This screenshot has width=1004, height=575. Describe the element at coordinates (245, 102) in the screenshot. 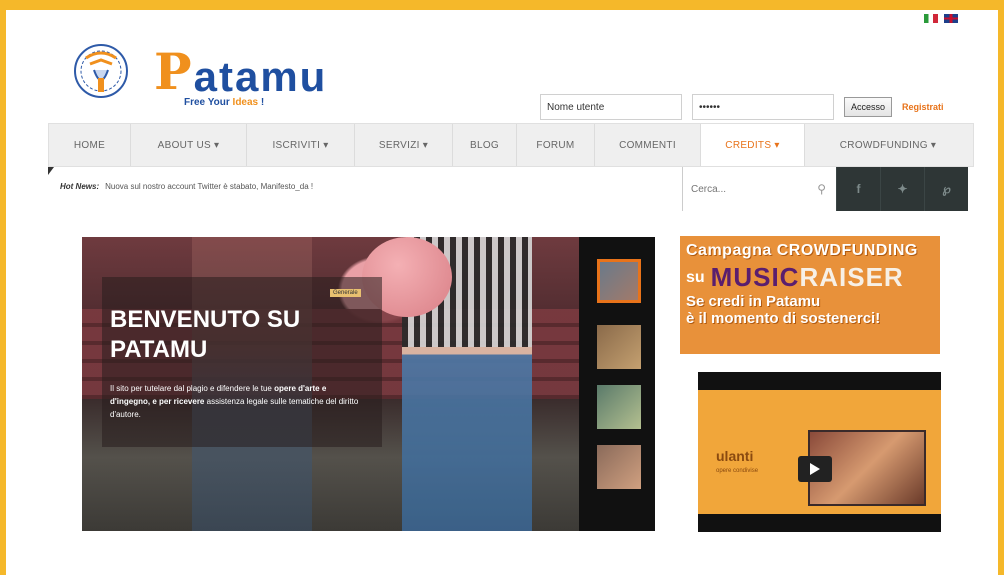

I see `tagline-accent: Ideas` at that location.